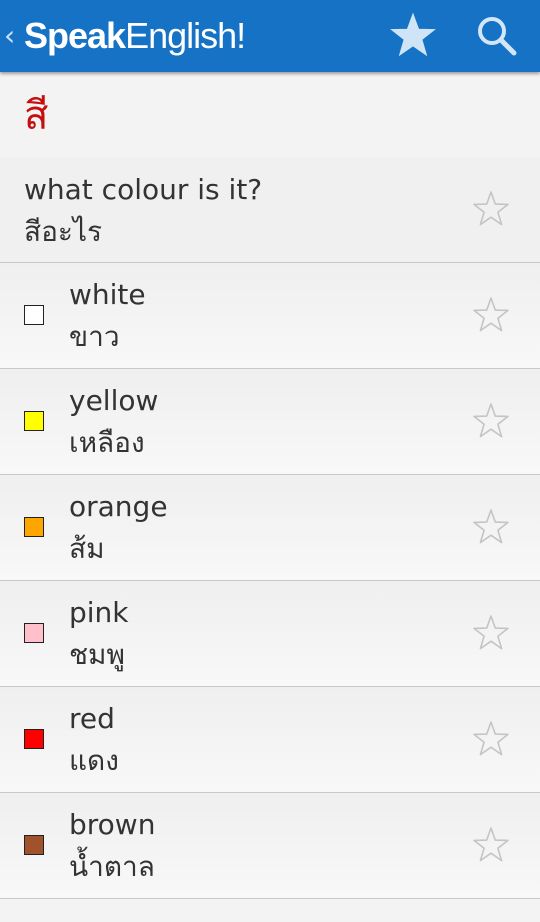 The height and width of the screenshot is (922, 540). I want to click on color-english: pink, so click(99, 612).